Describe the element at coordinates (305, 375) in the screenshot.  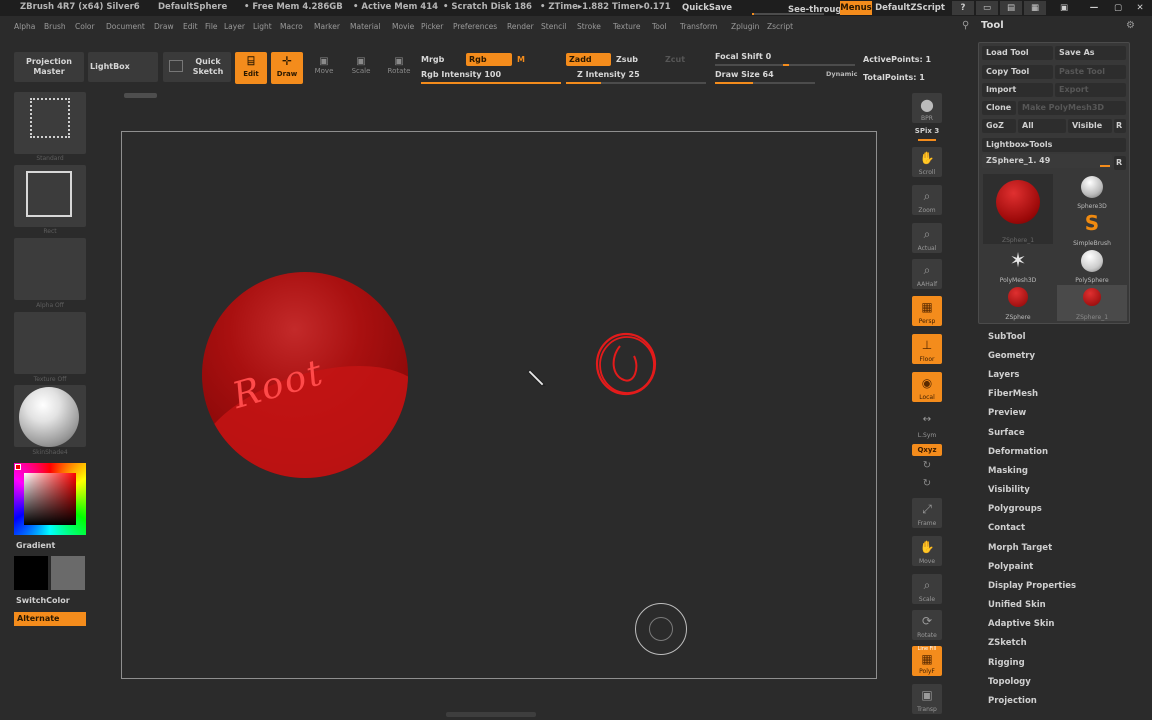
I see `root-zsphere: Root` at that location.